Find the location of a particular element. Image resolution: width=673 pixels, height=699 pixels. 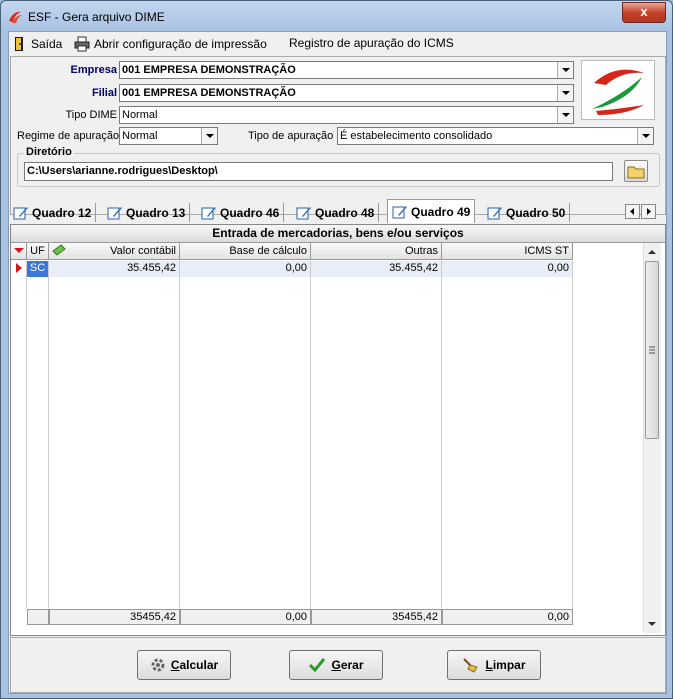

filial-value: 001 EMPRESA DEMONSTRAÇÃO is located at coordinates (209, 93).